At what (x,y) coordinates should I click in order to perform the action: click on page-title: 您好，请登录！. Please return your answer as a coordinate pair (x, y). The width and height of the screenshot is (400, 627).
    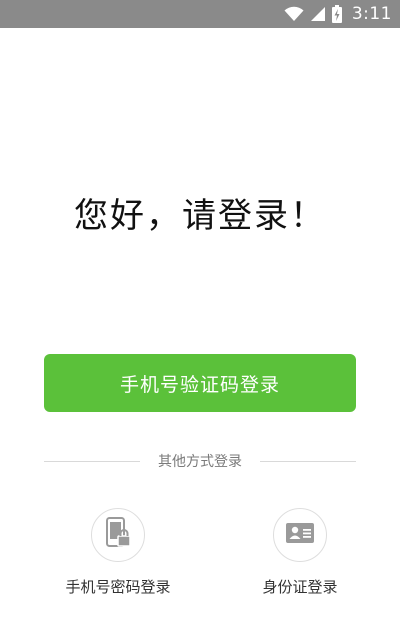
    Looking at the image, I should click on (200, 216).